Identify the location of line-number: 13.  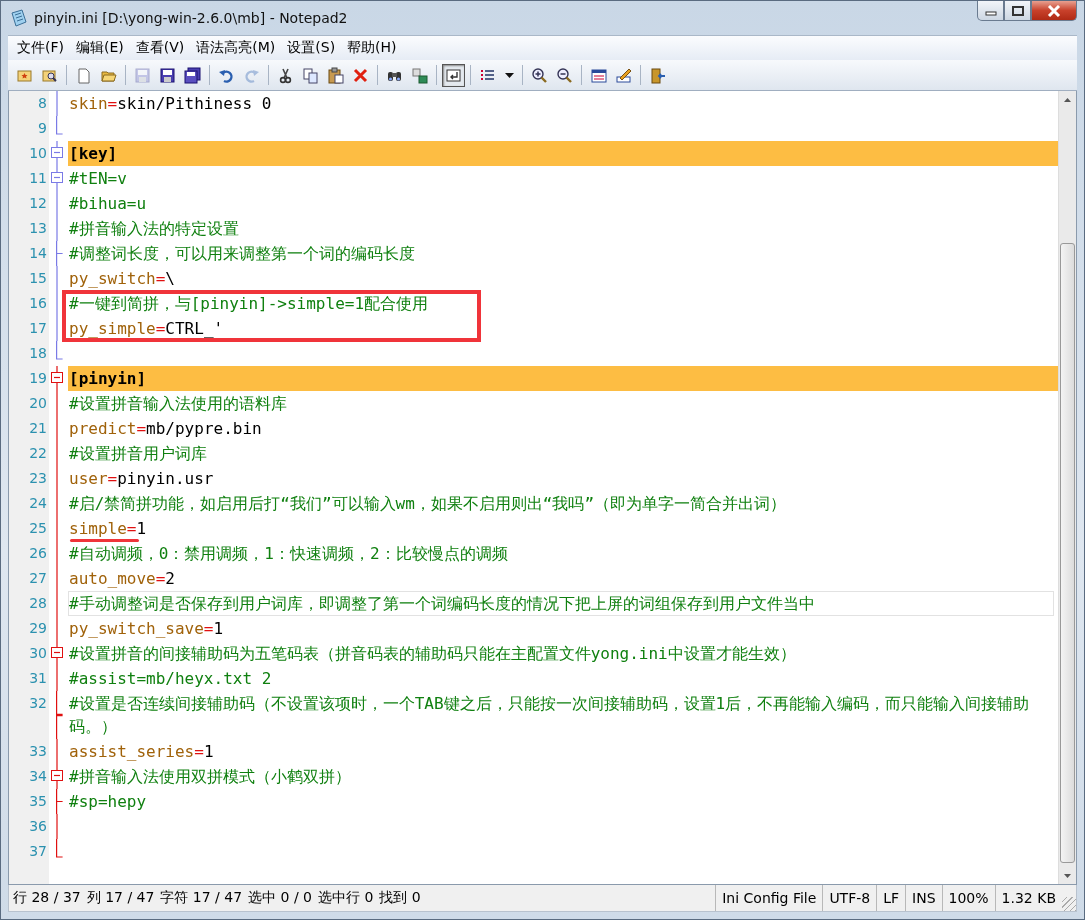
(38, 228).